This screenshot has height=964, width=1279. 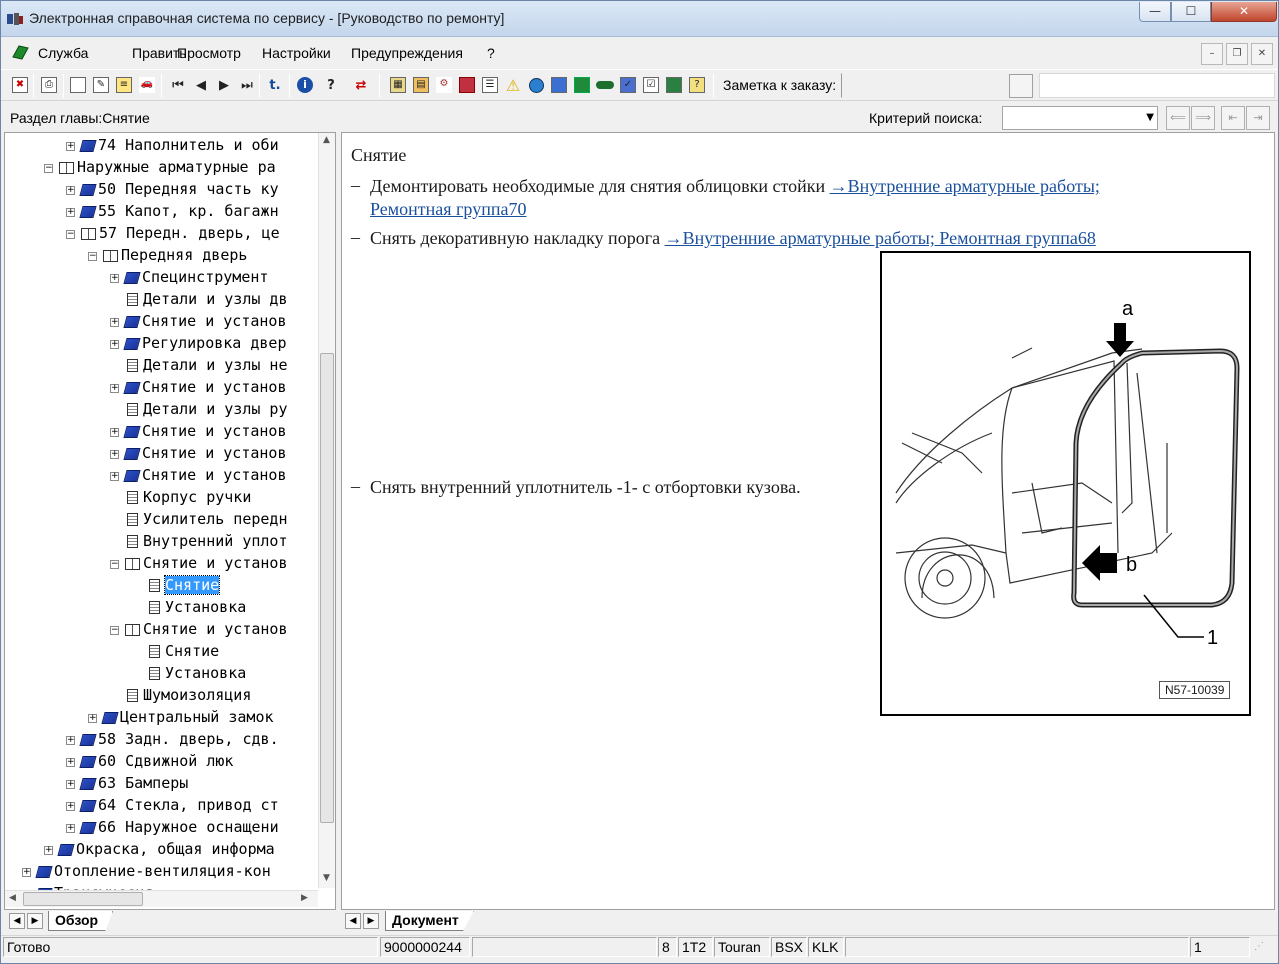 What do you see at coordinates (146, 871) in the screenshot?
I see `tree-item: + Отопление-вентиляция-кон` at bounding box center [146, 871].